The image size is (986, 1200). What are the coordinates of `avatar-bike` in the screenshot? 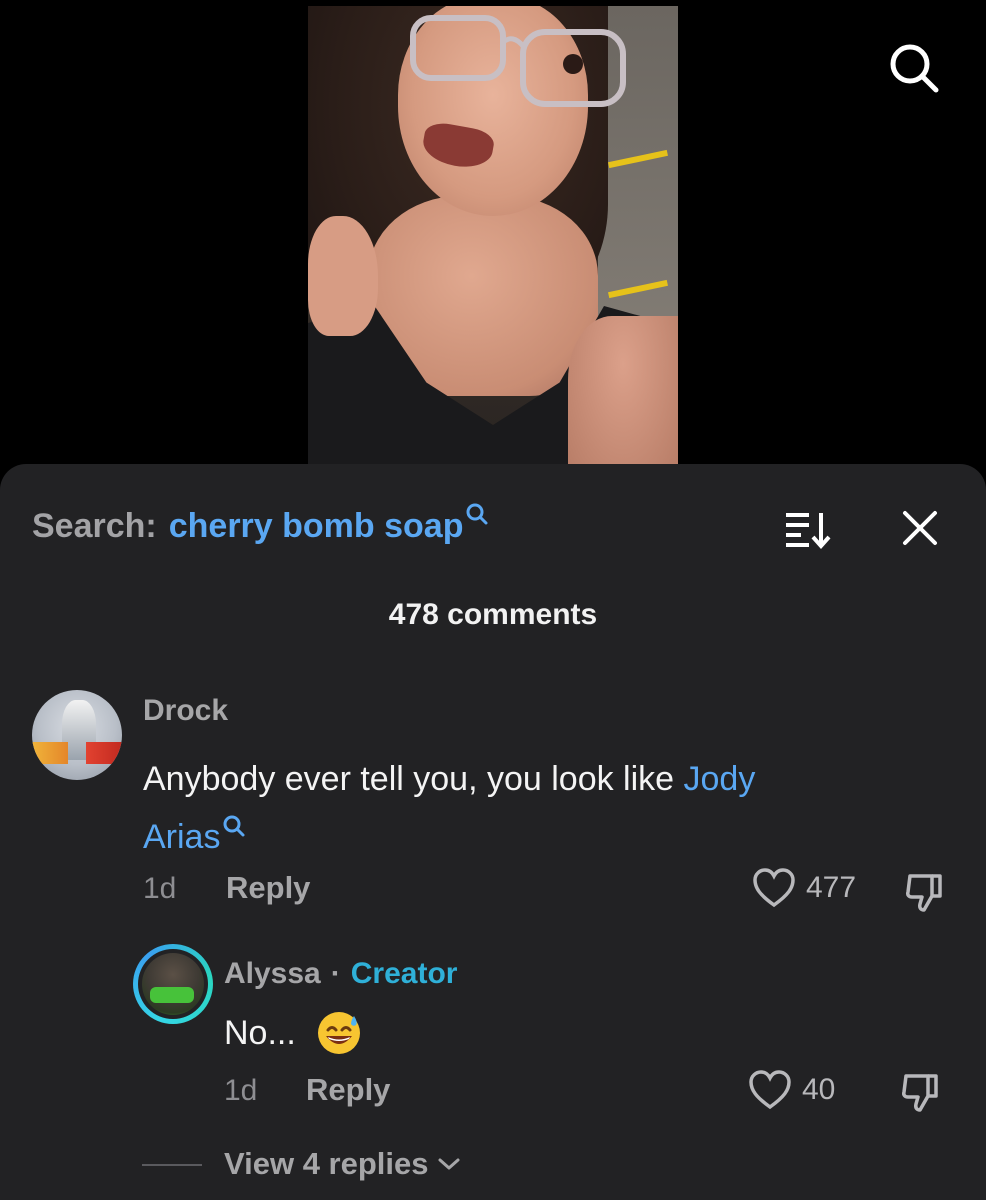 It's located at (172, 995).